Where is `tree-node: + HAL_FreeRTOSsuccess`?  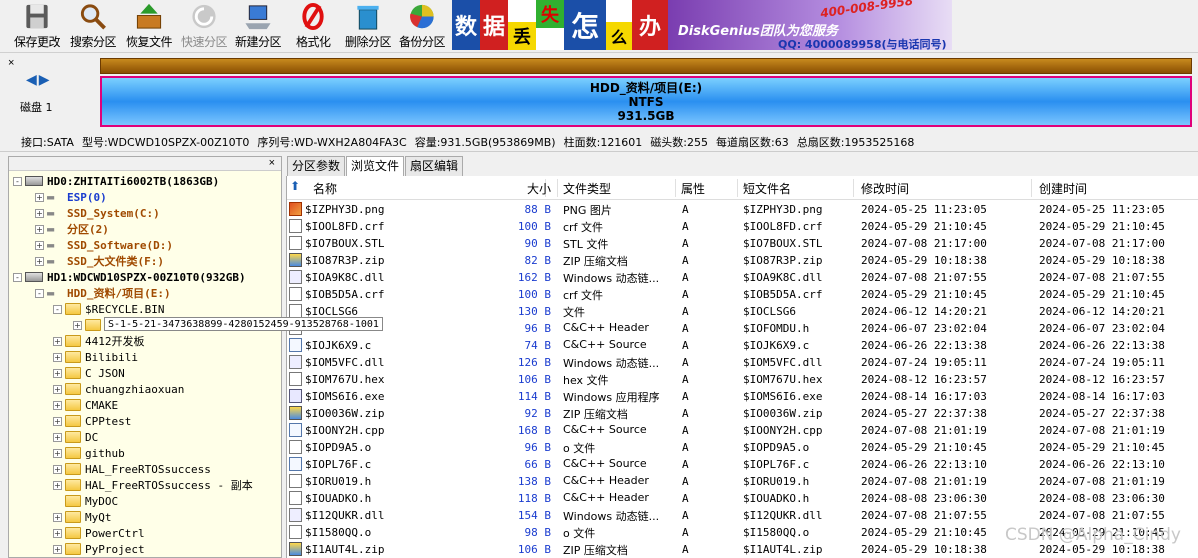 tree-node: + HAL_FreeRTOSsuccess is located at coordinates (132, 469).